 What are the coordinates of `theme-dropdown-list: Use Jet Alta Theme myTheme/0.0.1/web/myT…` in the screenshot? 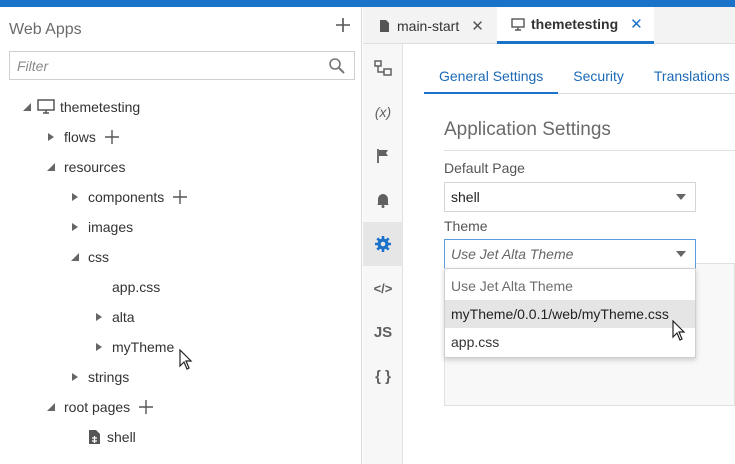 It's located at (570, 313).